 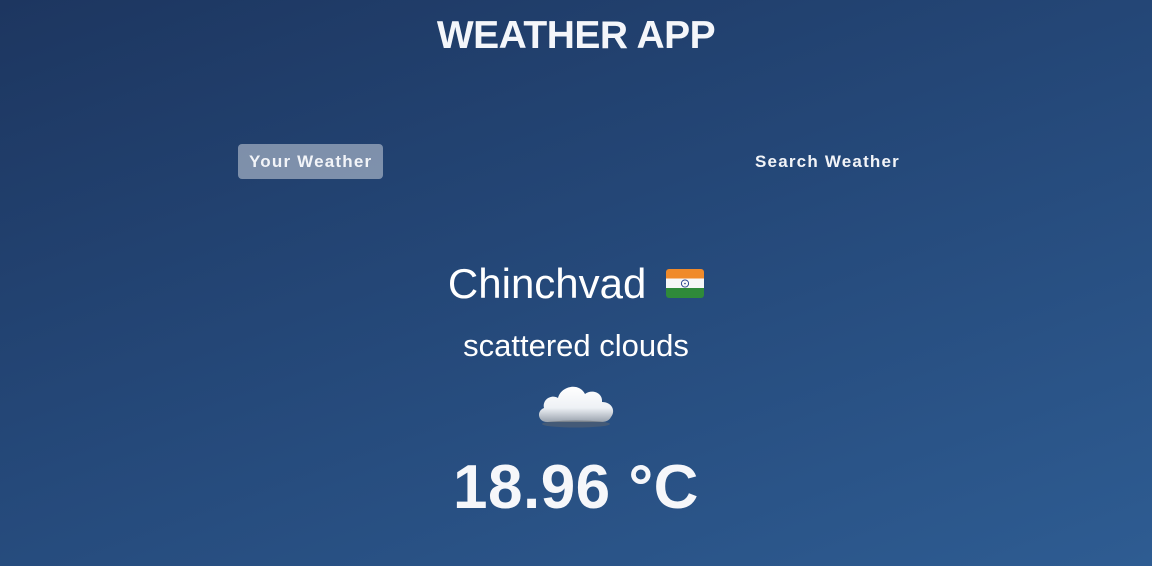 I want to click on tab-search-weather: Search Weather, so click(x=827, y=161).